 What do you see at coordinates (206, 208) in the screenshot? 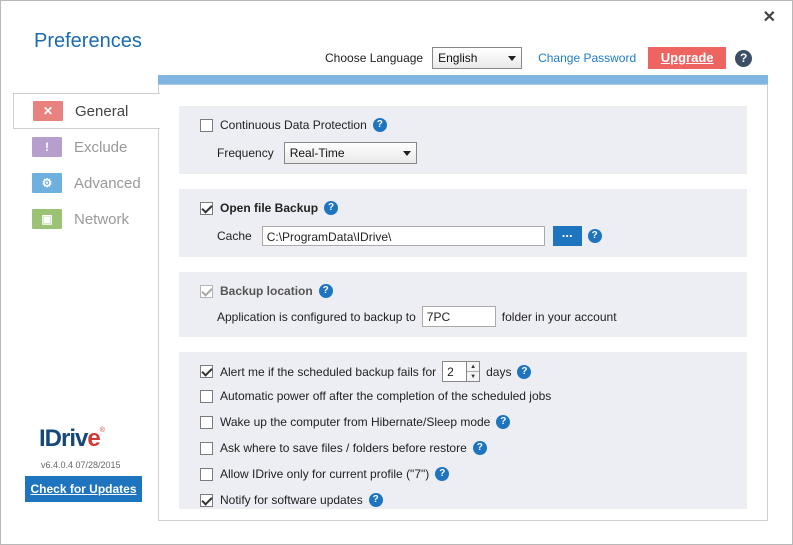
I see `open-file-backup-checkbox` at bounding box center [206, 208].